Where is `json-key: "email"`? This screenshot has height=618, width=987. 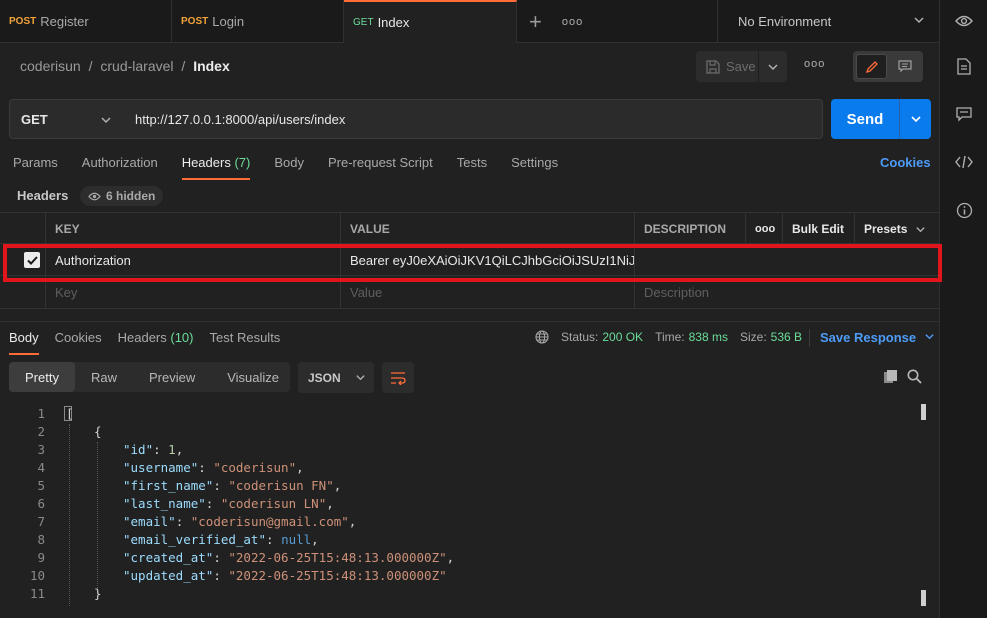 json-key: "email" is located at coordinates (149, 521).